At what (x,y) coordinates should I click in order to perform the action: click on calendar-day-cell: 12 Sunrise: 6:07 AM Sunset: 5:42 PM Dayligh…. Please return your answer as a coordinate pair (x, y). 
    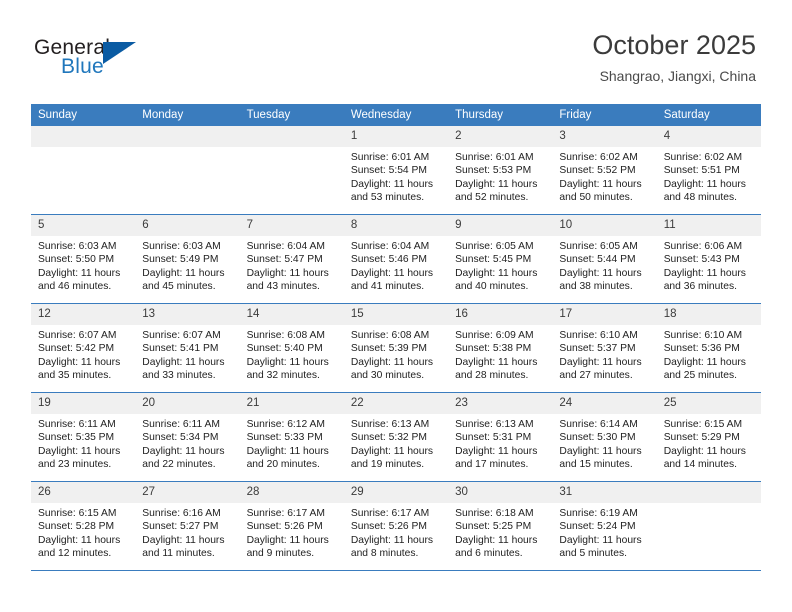
    Looking at the image, I should click on (83, 348).